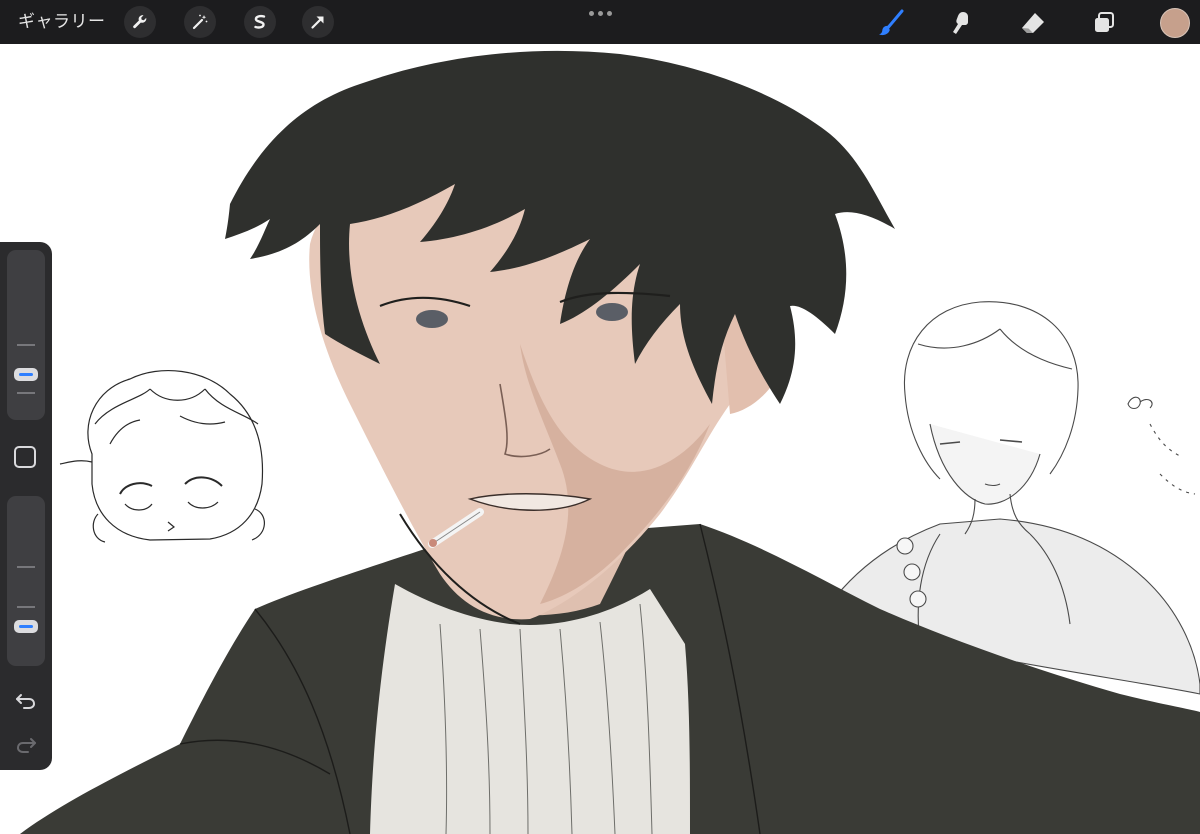 The width and height of the screenshot is (1200, 834). I want to click on undo-icon, so click(26, 701).